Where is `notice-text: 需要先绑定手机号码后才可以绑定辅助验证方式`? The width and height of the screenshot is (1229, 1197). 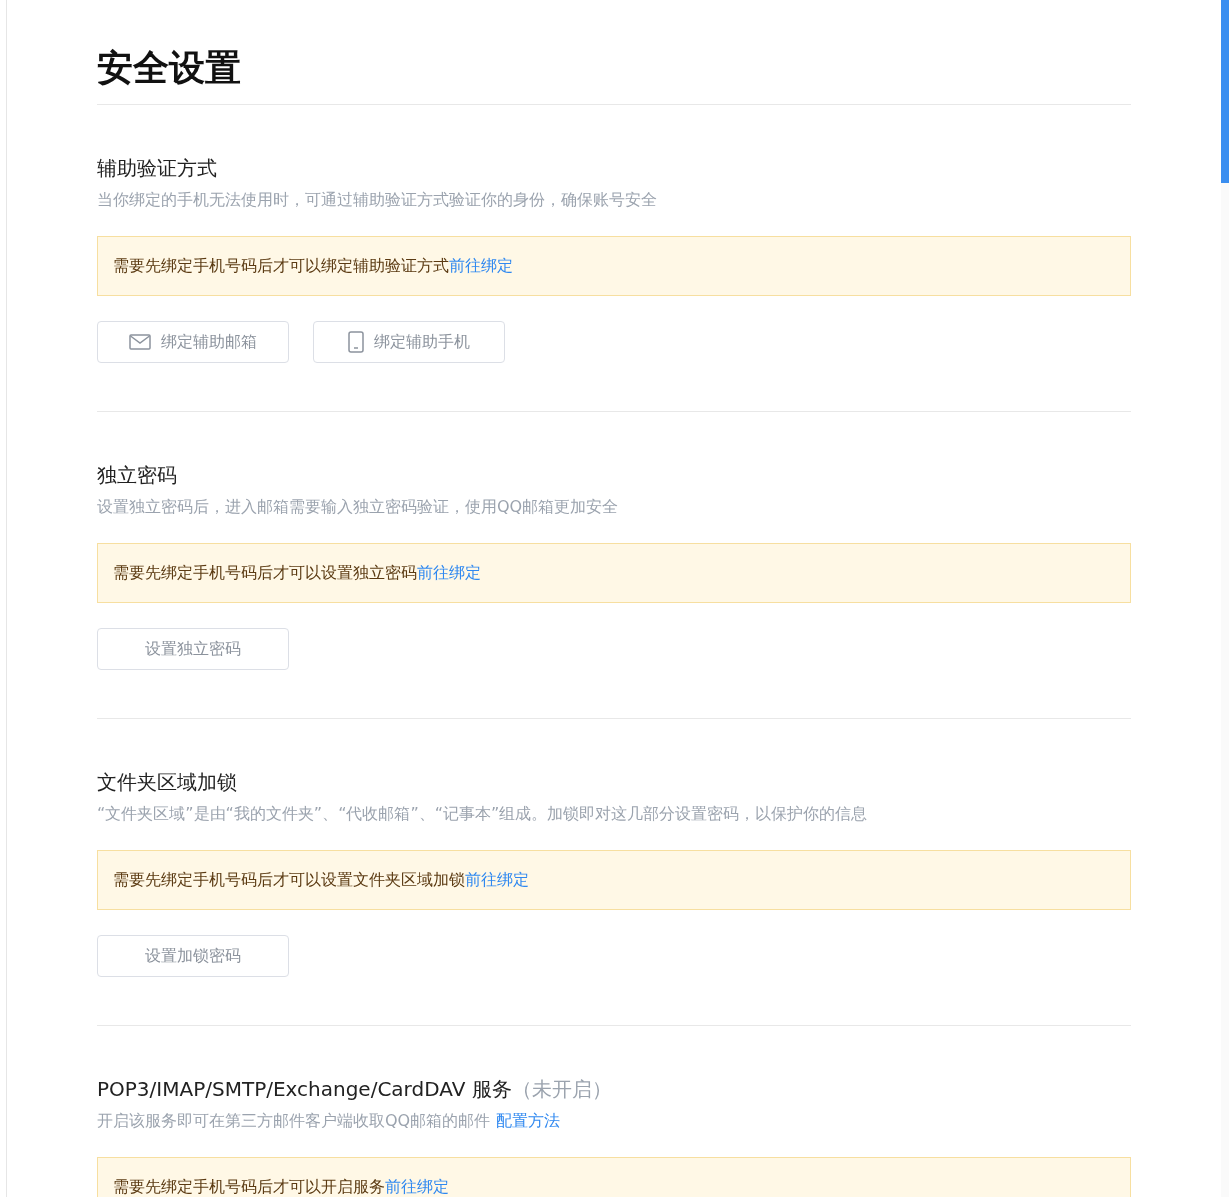
notice-text: 需要先绑定手机号码后才可以绑定辅助验证方式 is located at coordinates (281, 266).